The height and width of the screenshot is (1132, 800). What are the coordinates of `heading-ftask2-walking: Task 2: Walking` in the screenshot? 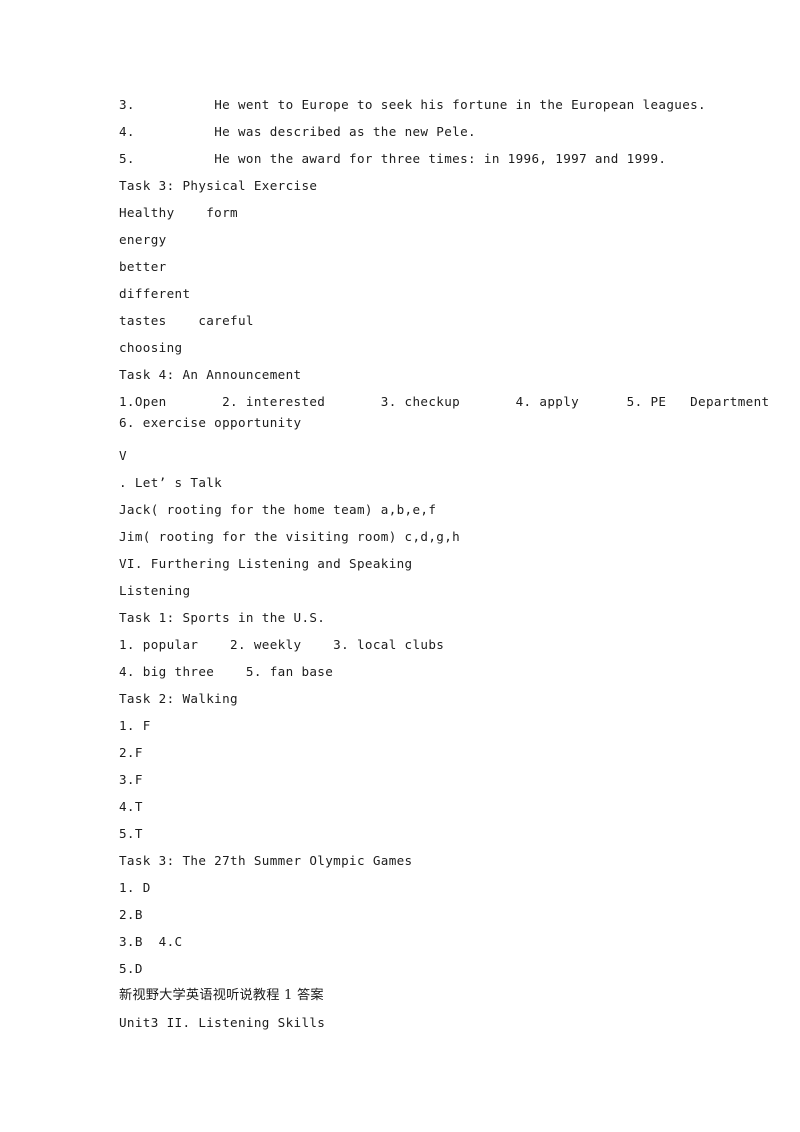 It's located at (178, 698).